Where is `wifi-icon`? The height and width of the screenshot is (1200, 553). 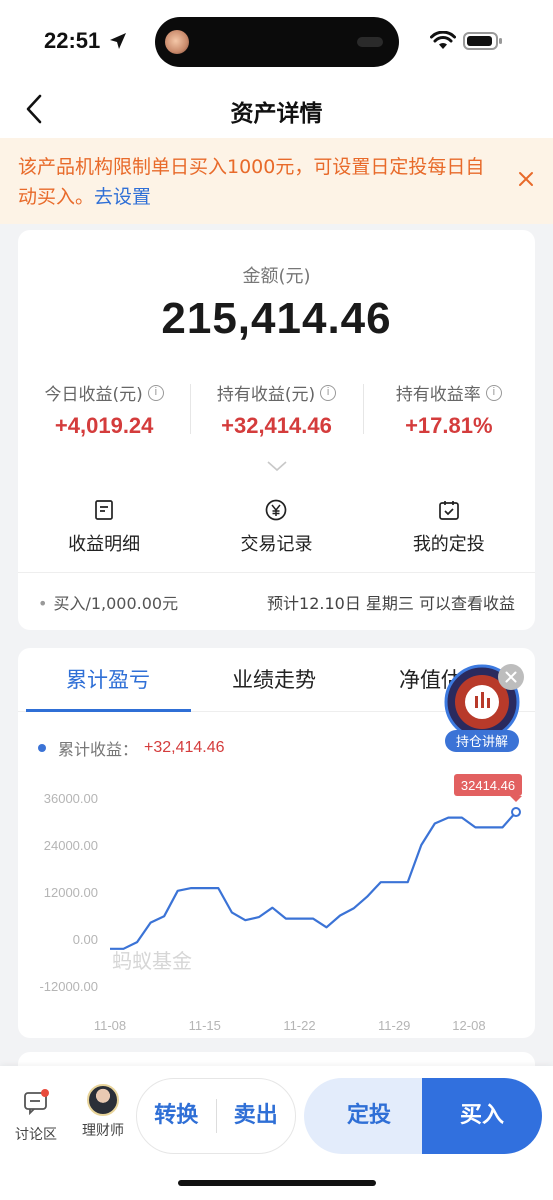 wifi-icon is located at coordinates (443, 40).